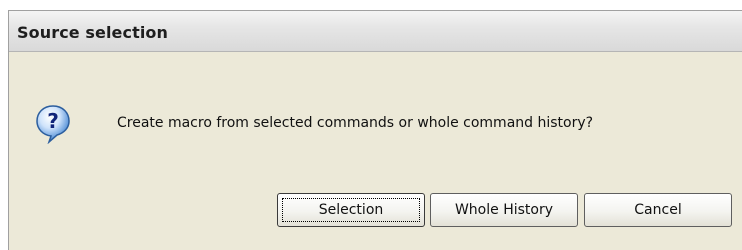  I want to click on whole-history-button: Whole History, so click(504, 210).